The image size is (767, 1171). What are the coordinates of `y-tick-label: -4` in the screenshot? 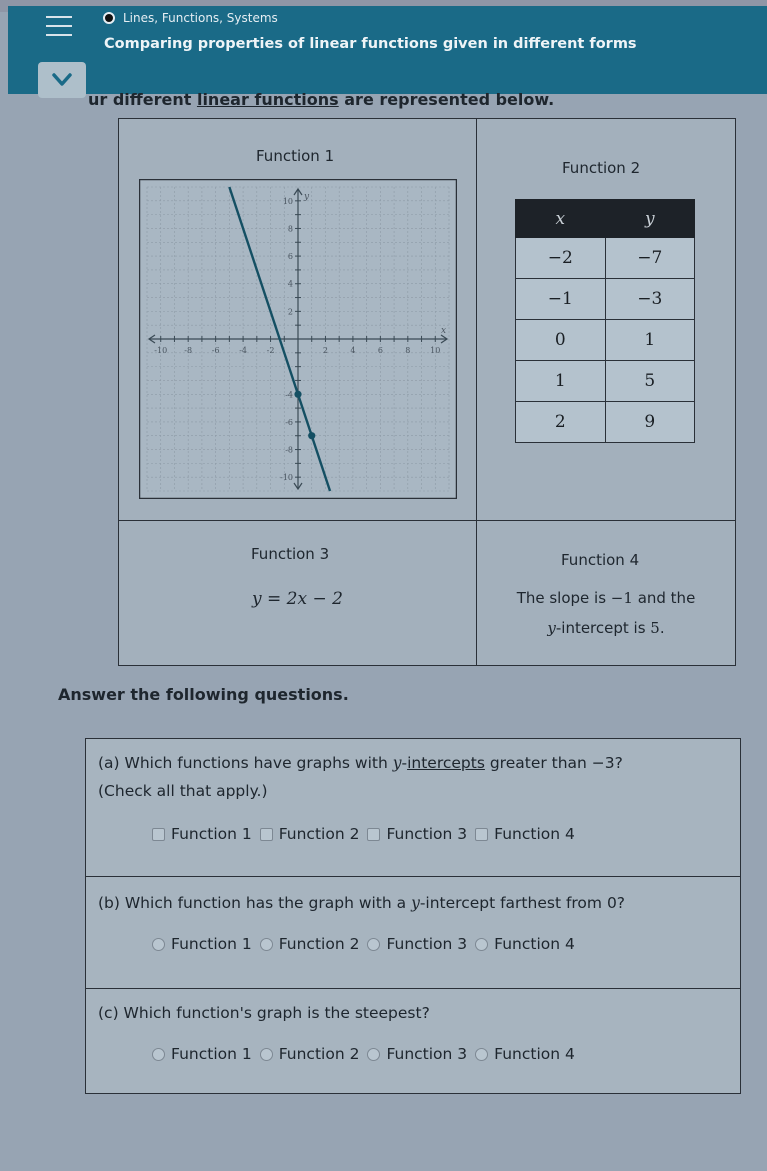 It's located at (289, 394).